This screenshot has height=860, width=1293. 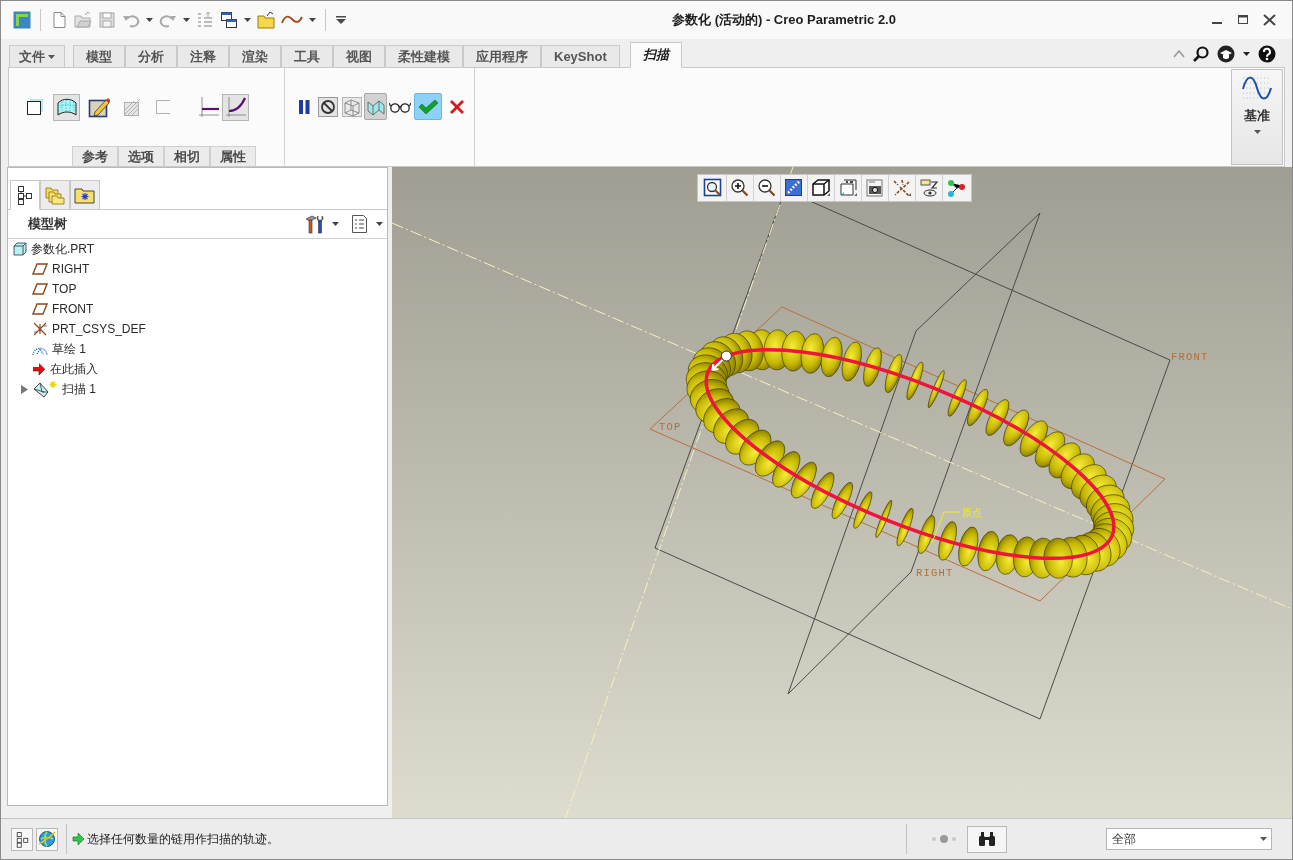 What do you see at coordinates (972, 512) in the screenshot?
I see `annotation-label: 原点` at bounding box center [972, 512].